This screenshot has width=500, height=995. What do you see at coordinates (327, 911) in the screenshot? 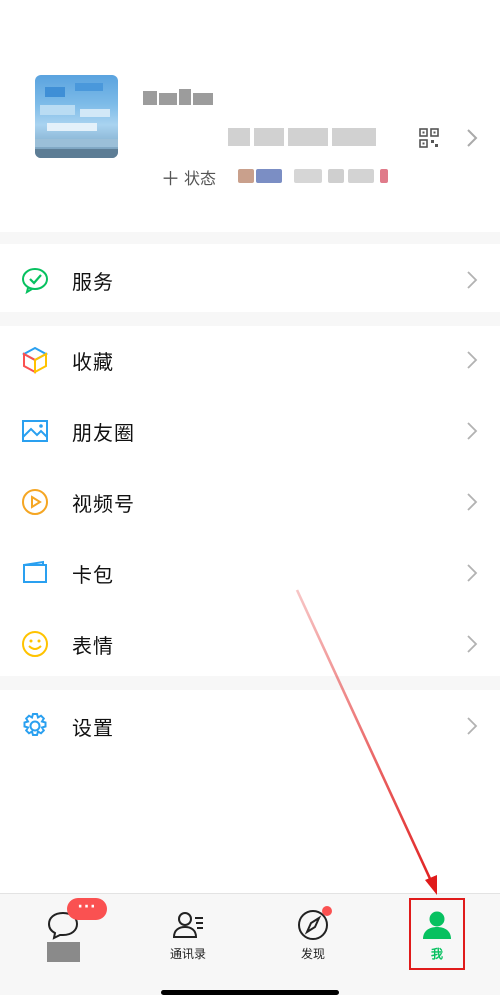
I see `discover-red-dot` at bounding box center [327, 911].